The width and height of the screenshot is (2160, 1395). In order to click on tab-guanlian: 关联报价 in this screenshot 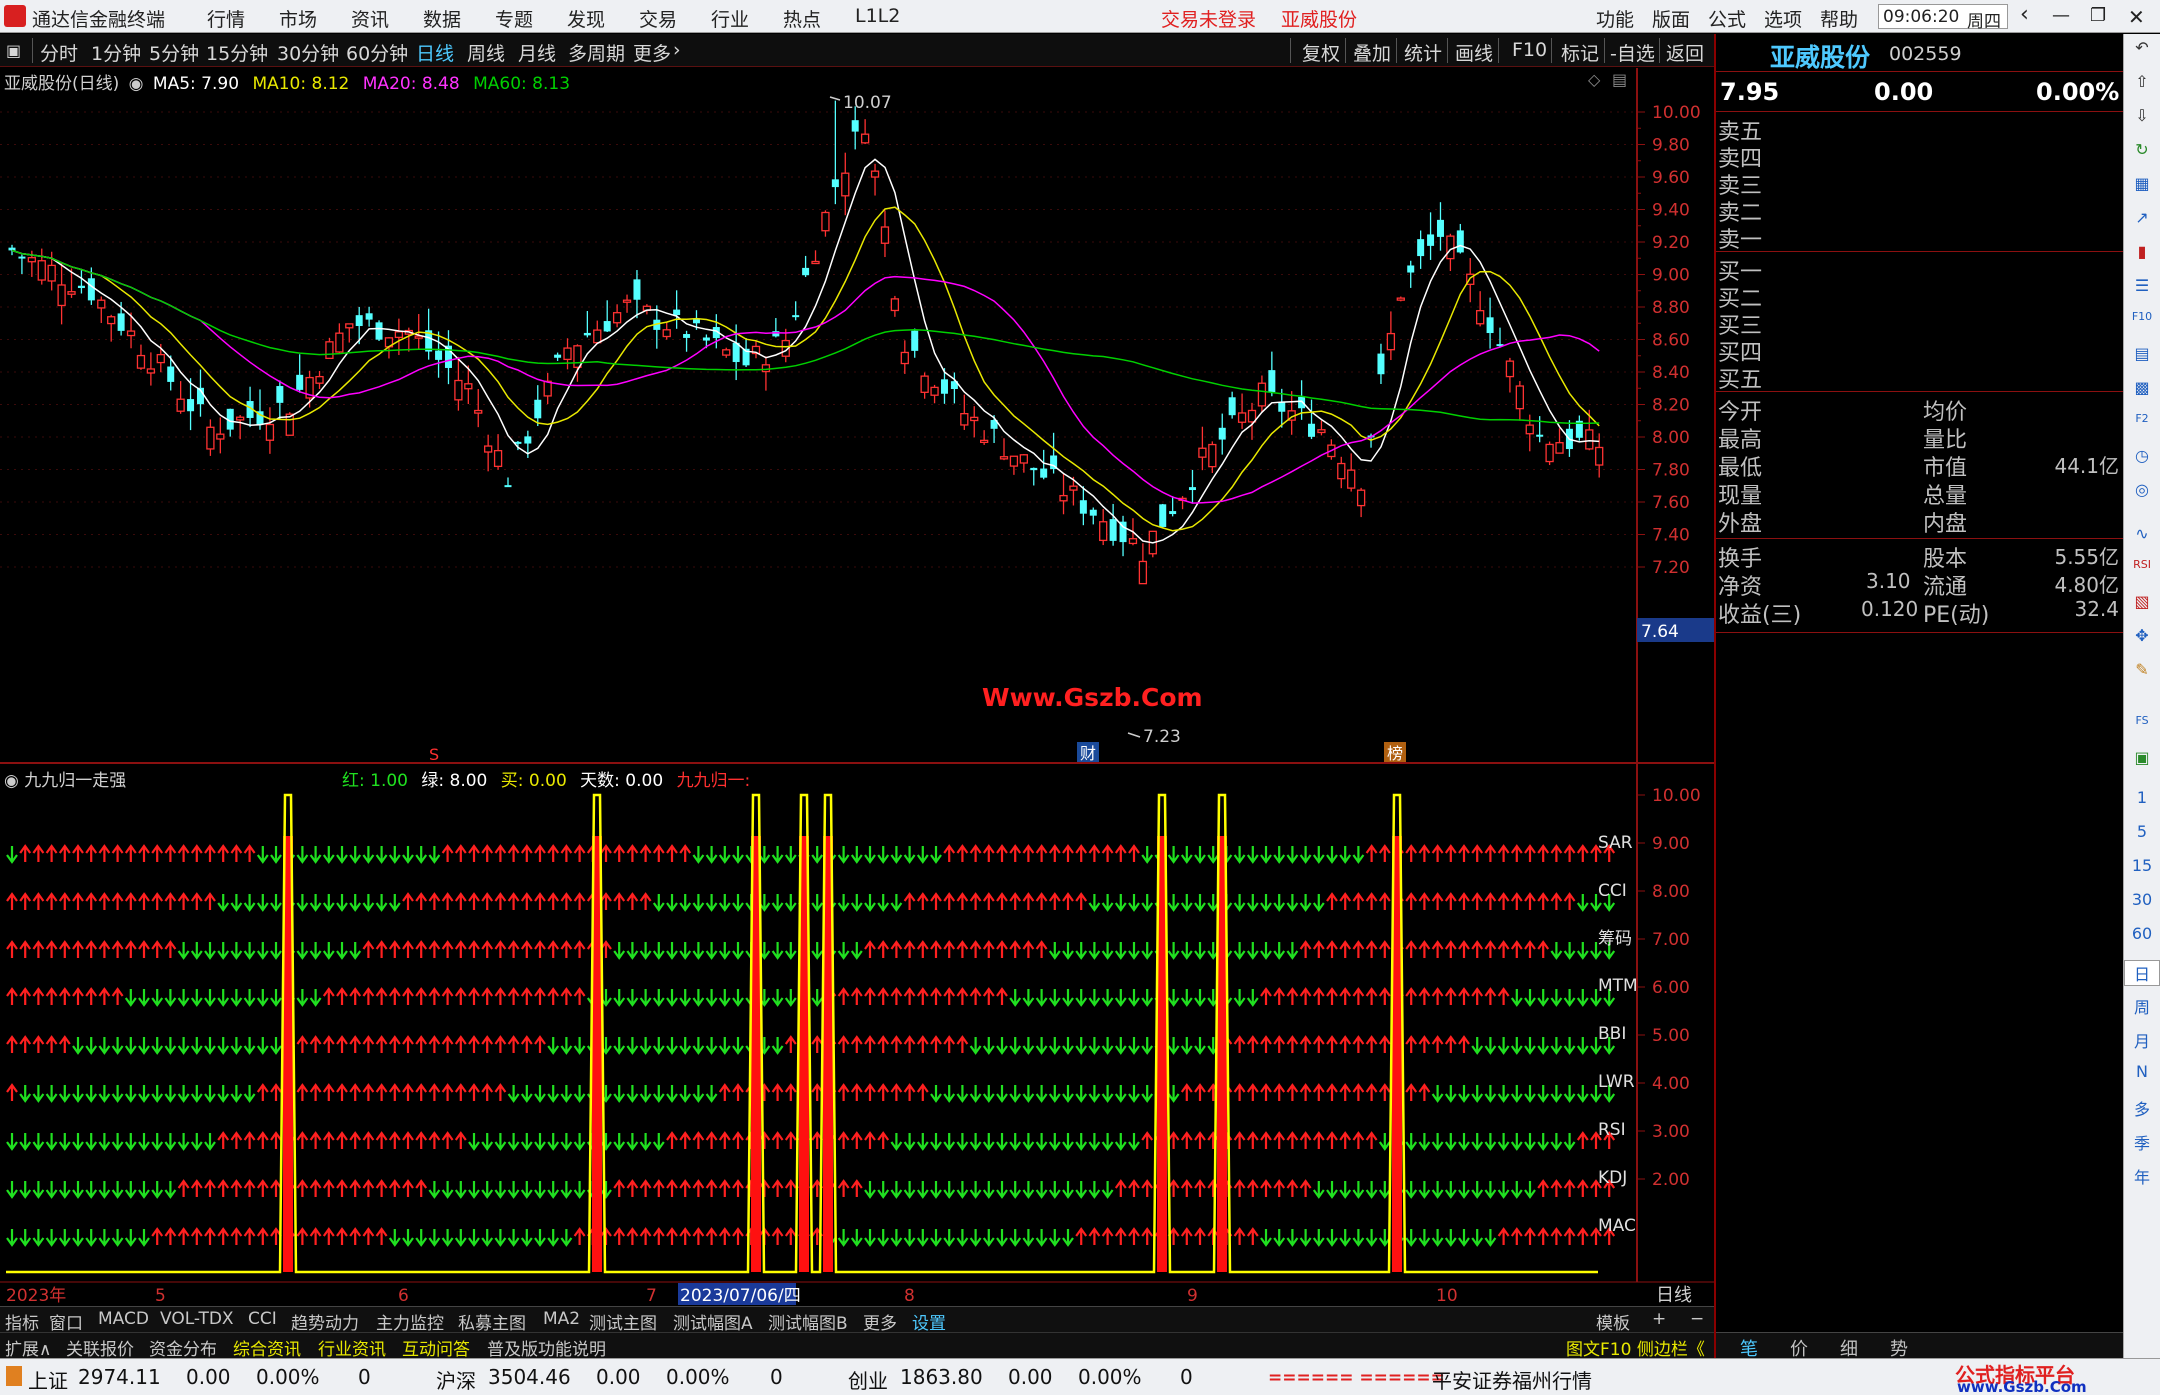, I will do `click(100, 1347)`.